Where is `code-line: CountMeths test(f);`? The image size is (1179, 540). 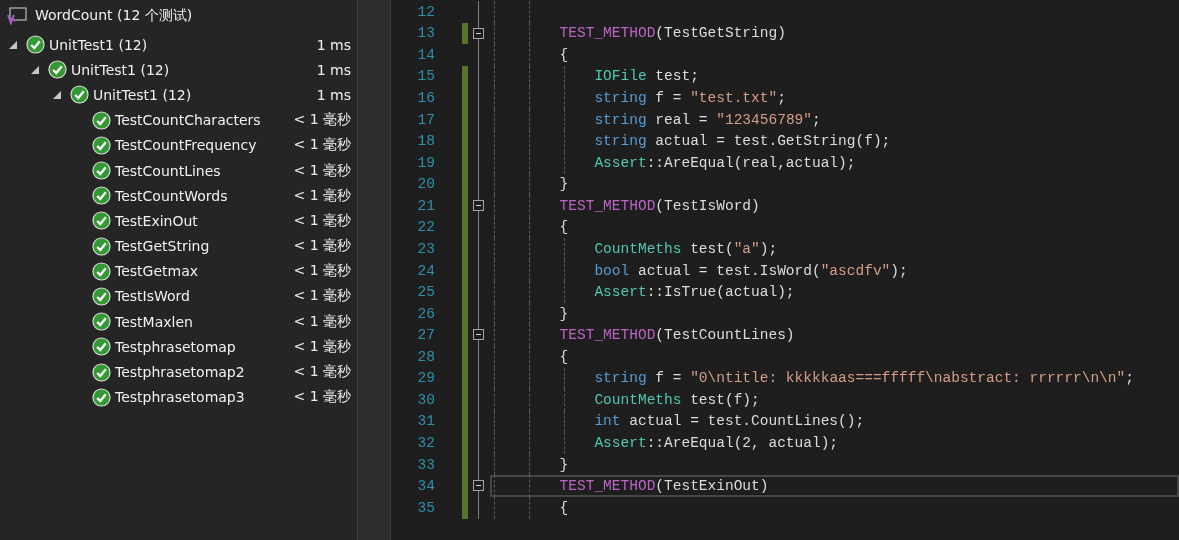 code-line: CountMeths test(f); is located at coordinates (676, 399).